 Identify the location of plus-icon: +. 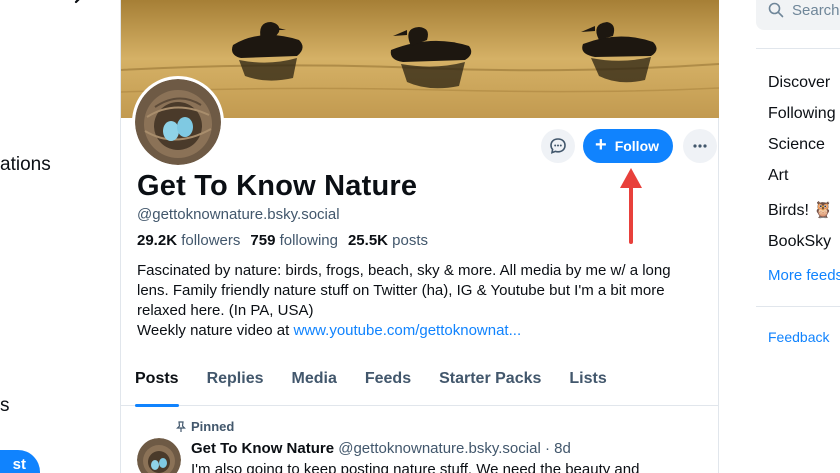
(601, 145).